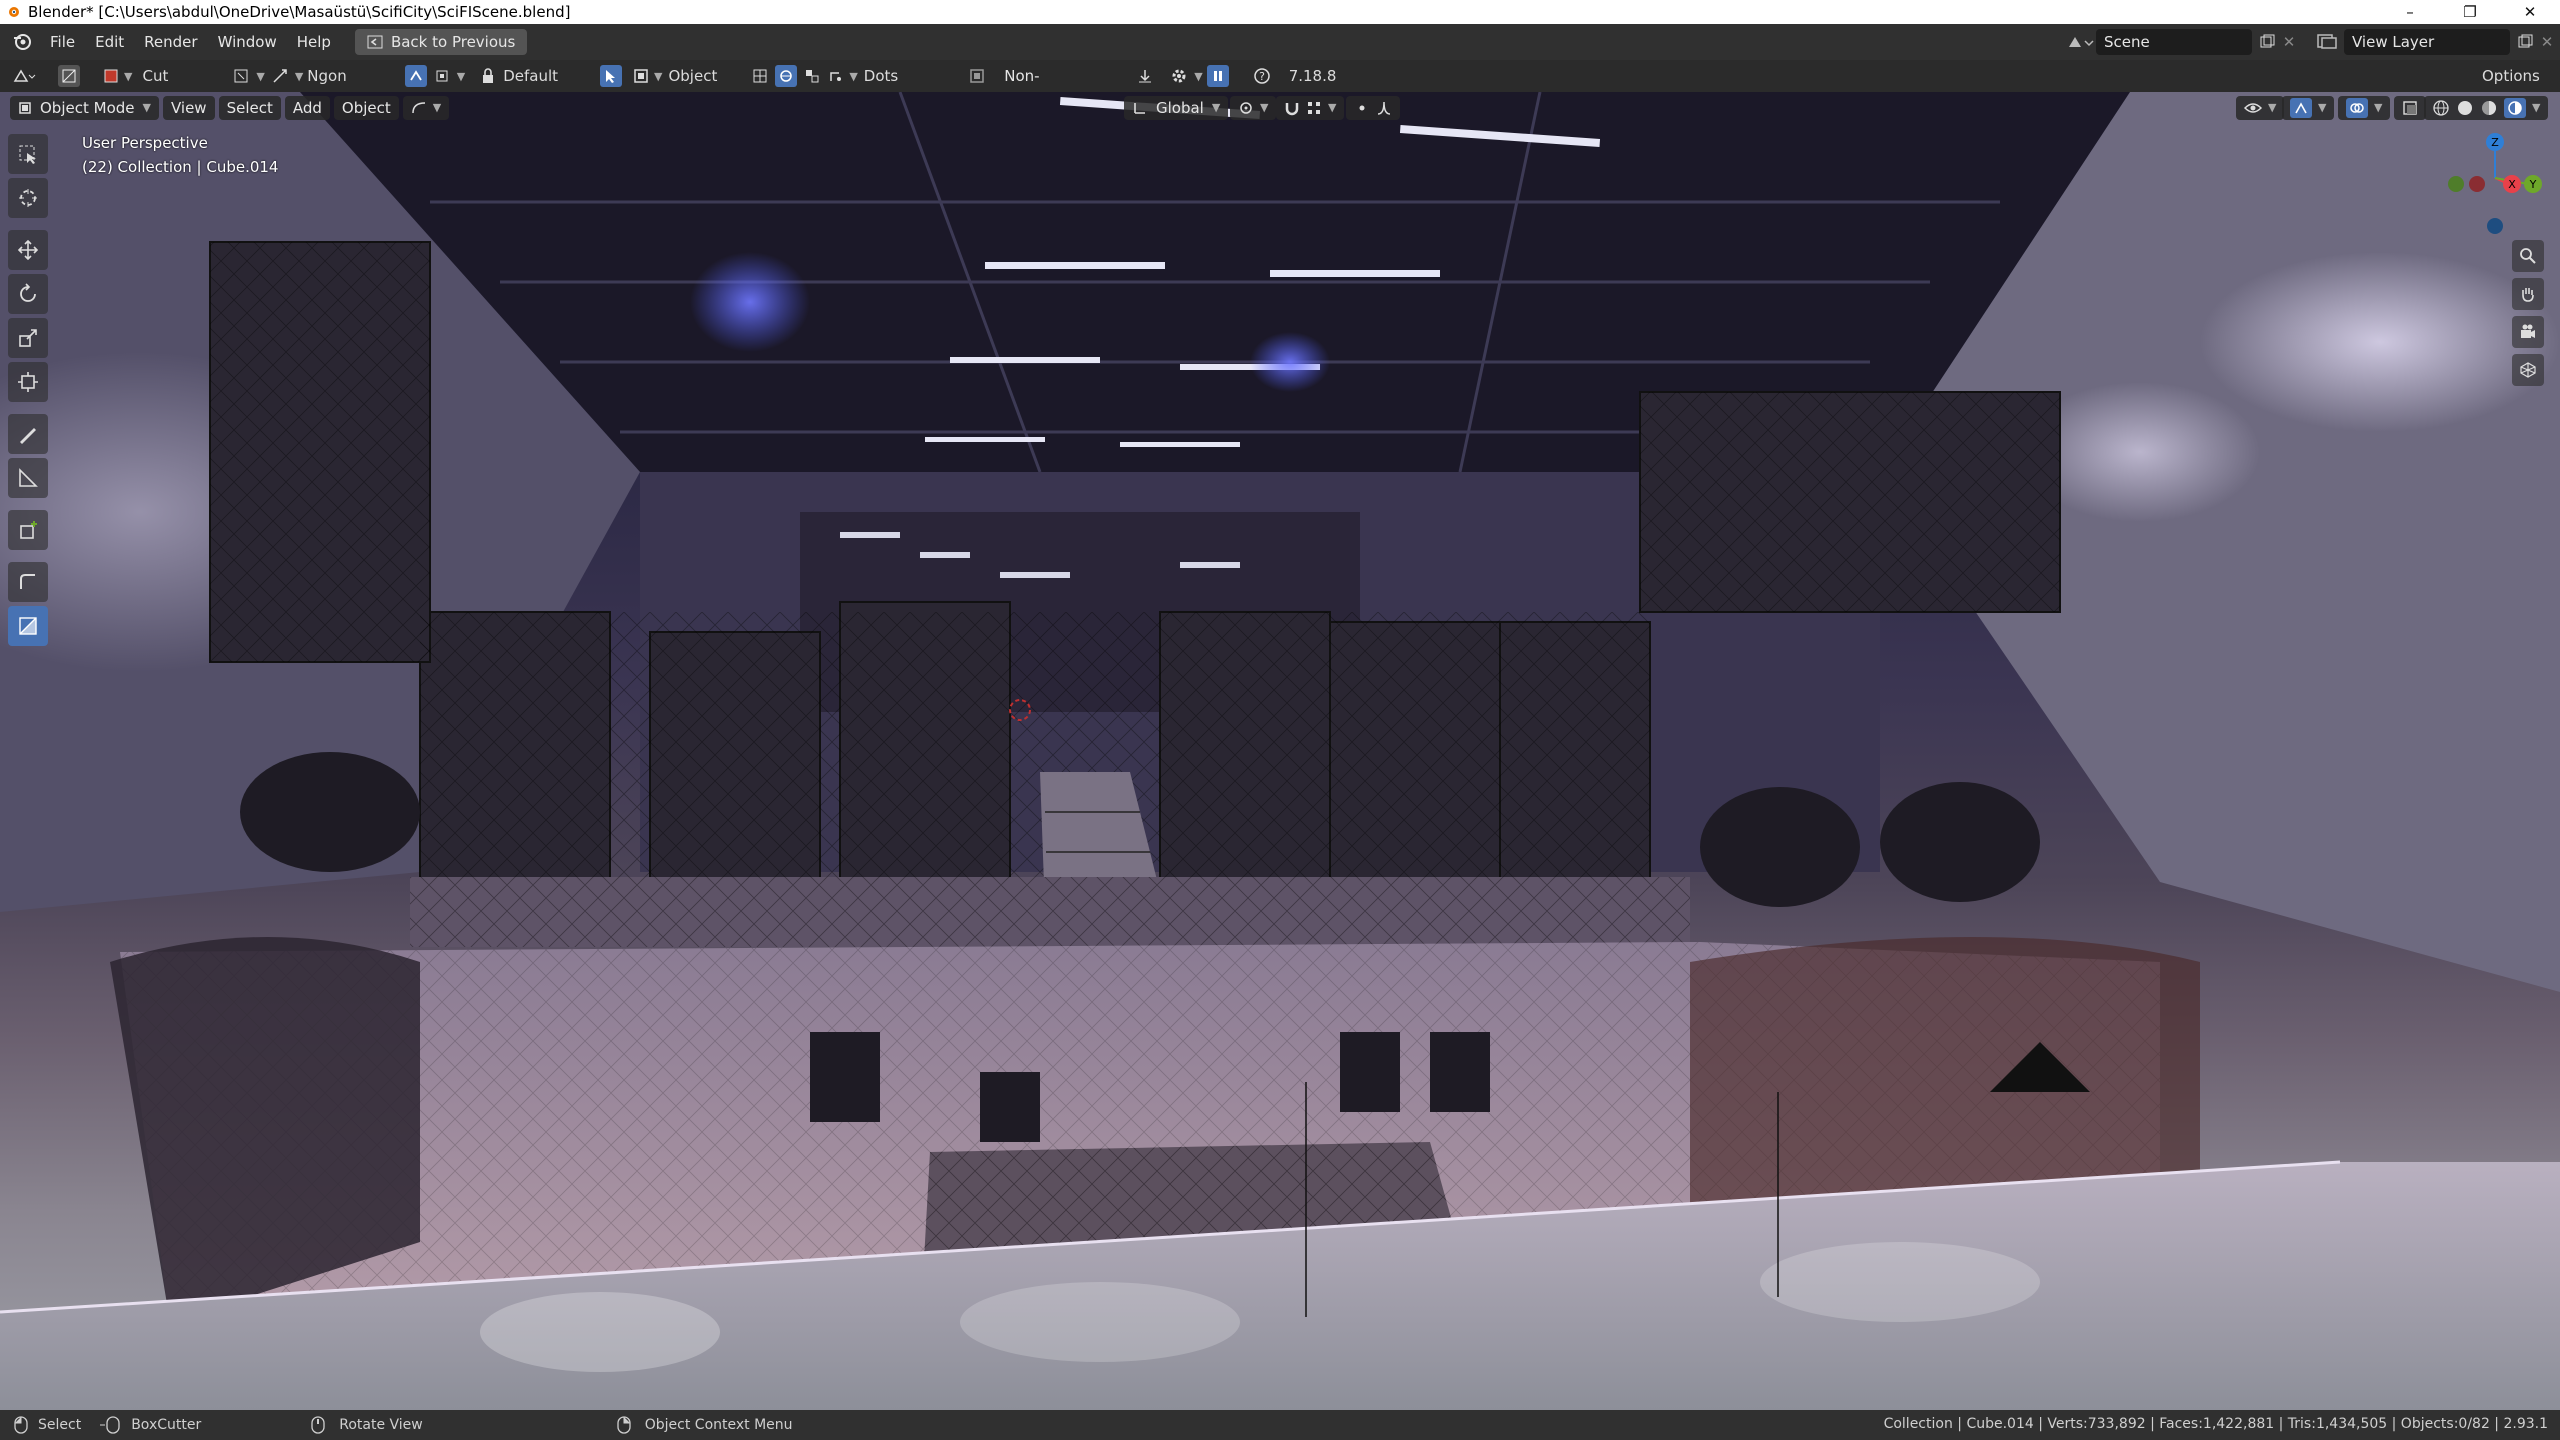 Image resolution: width=2560 pixels, height=1440 pixels. What do you see at coordinates (530, 76) in the screenshot?
I see `orientation-default-label: Default` at bounding box center [530, 76].